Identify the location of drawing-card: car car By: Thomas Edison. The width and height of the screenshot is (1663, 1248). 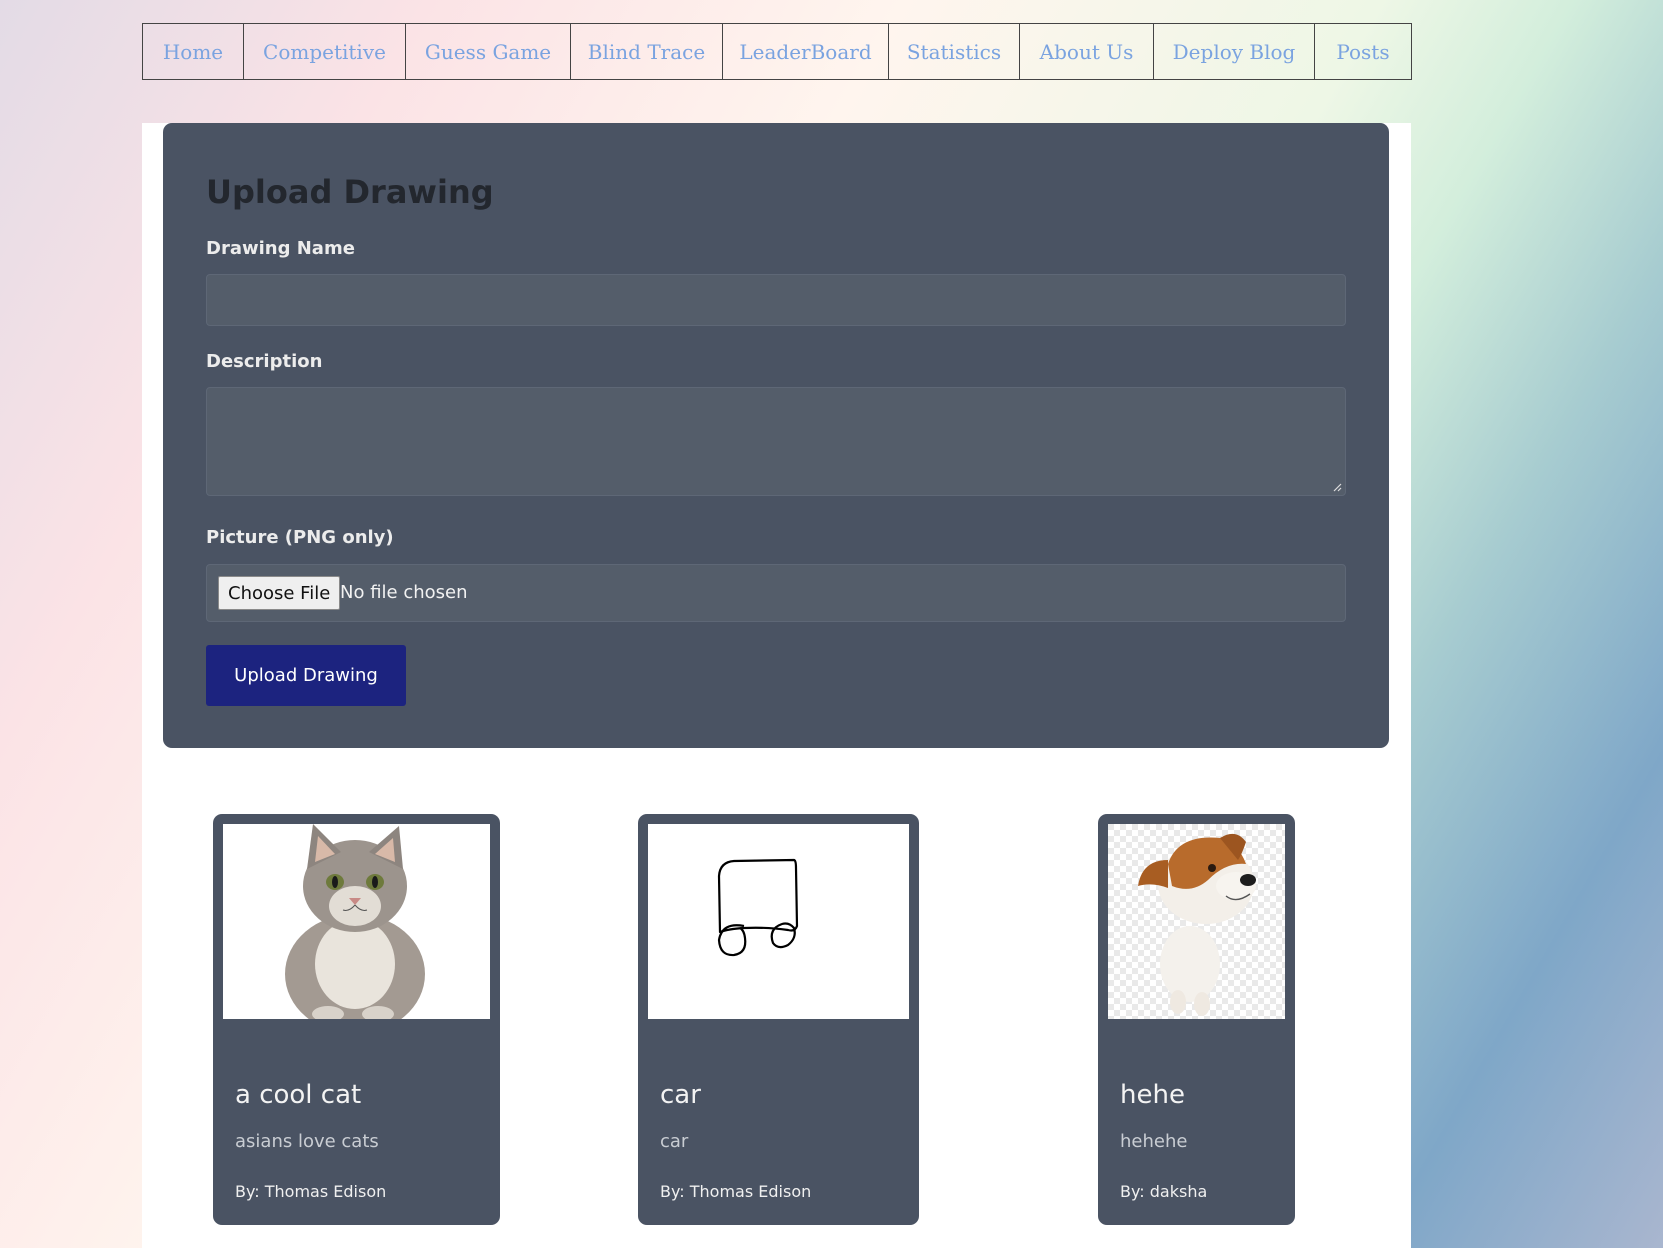
(778, 1019).